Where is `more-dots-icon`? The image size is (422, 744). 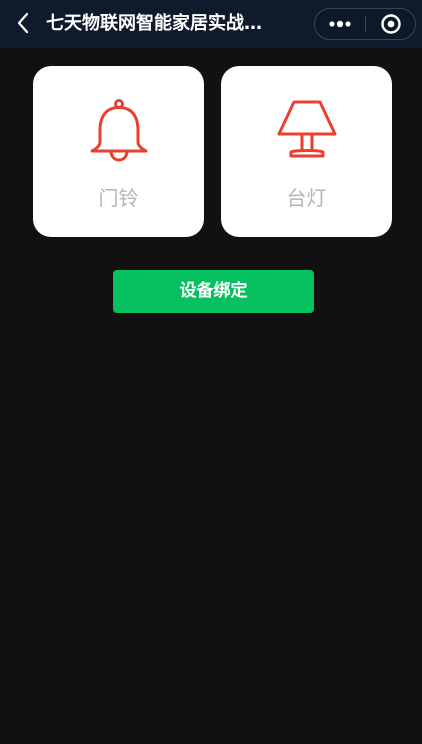 more-dots-icon is located at coordinates (340, 24).